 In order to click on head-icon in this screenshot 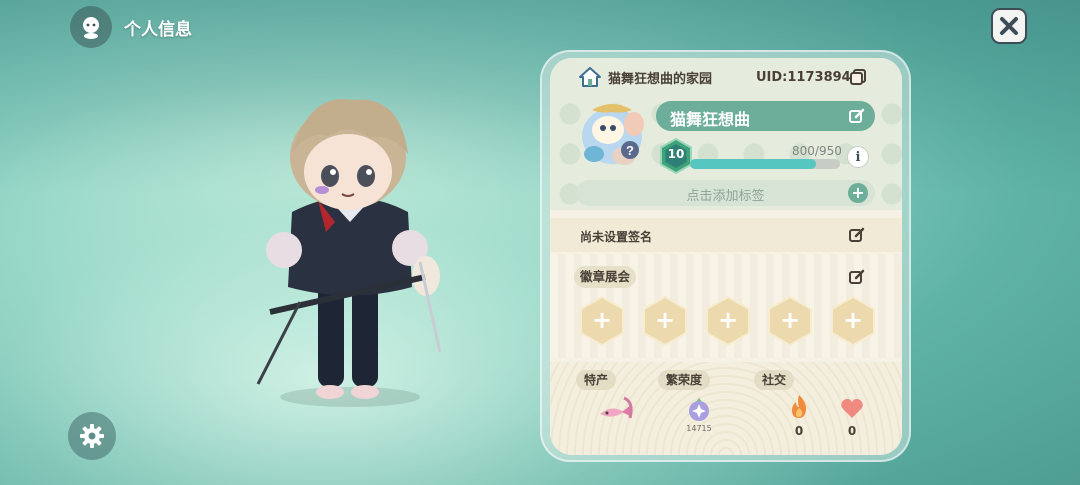, I will do `click(91, 27)`.